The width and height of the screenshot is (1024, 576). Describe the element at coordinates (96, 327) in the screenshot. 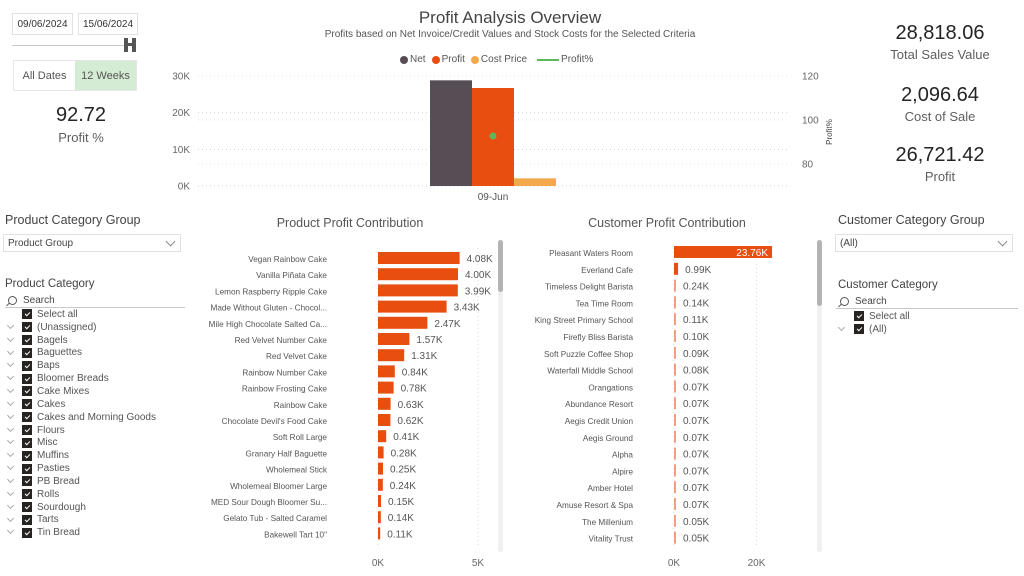

I see `slicer-item: (Unassigned)` at that location.